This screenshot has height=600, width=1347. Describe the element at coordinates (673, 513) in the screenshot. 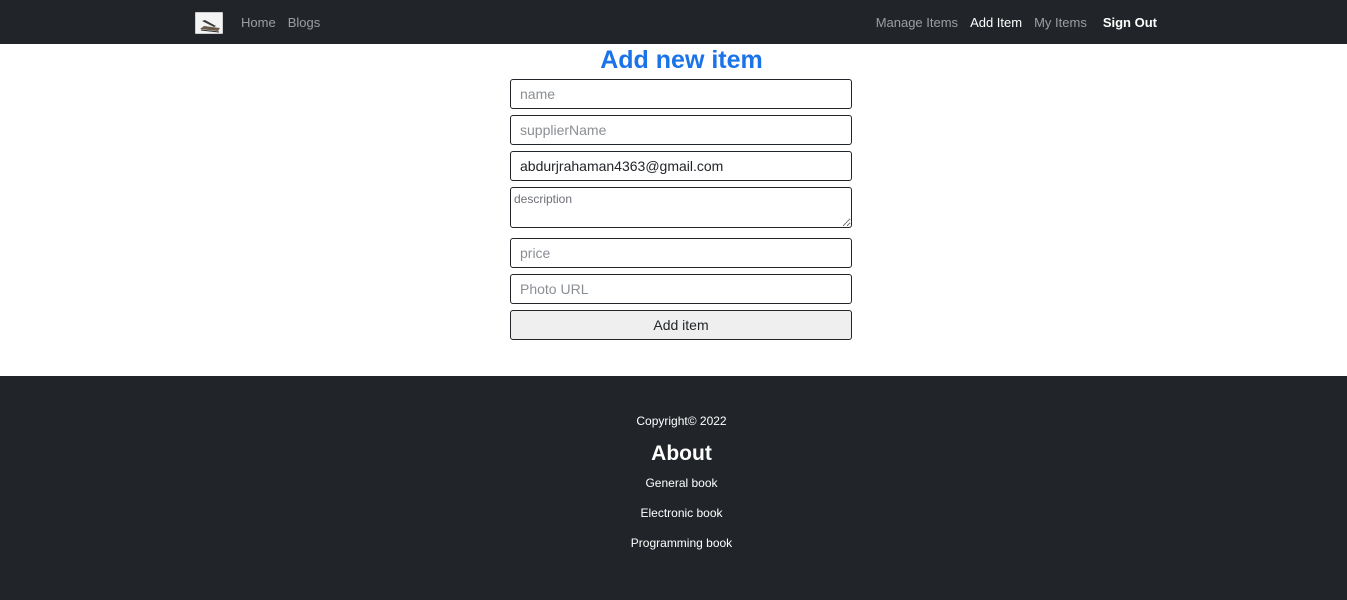

I see `footer-link-electronic-book: Electronic book` at that location.